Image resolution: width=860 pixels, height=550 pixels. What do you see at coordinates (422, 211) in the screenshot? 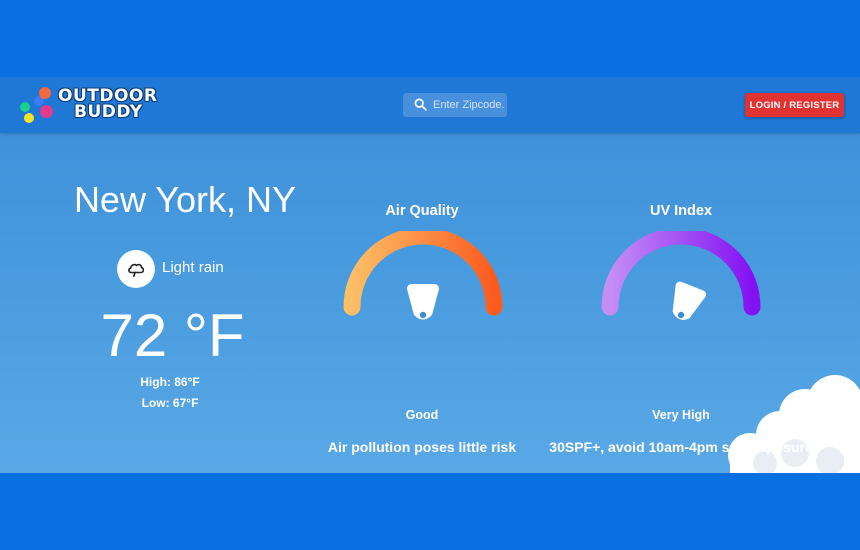
I see `air-quality-title: Air Quality` at bounding box center [422, 211].